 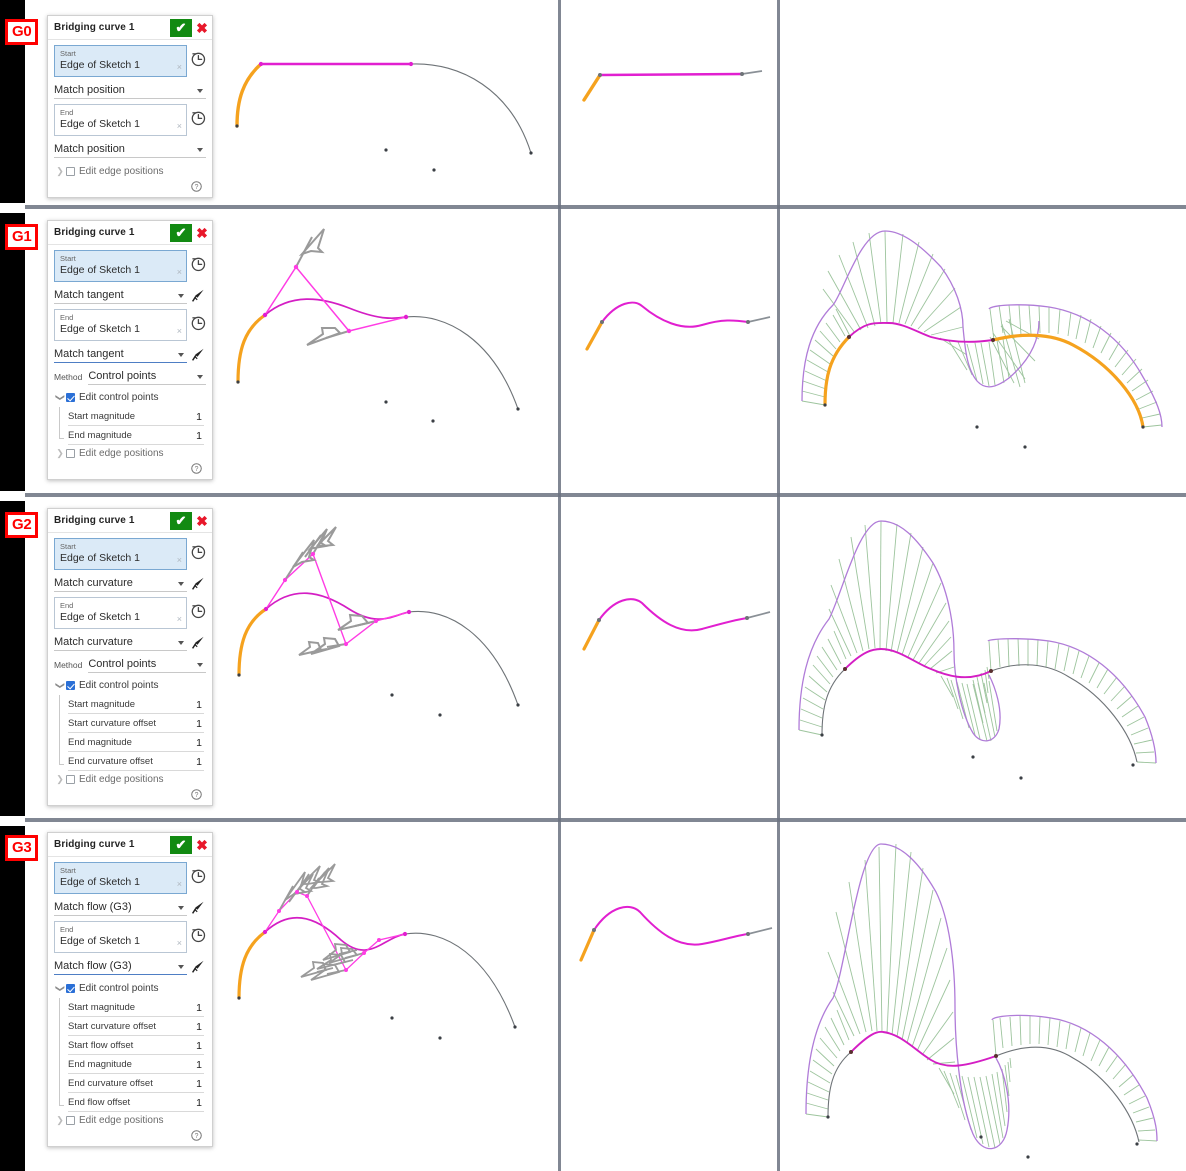 I want to click on viewport-g2-mid, so click(x=669, y=657).